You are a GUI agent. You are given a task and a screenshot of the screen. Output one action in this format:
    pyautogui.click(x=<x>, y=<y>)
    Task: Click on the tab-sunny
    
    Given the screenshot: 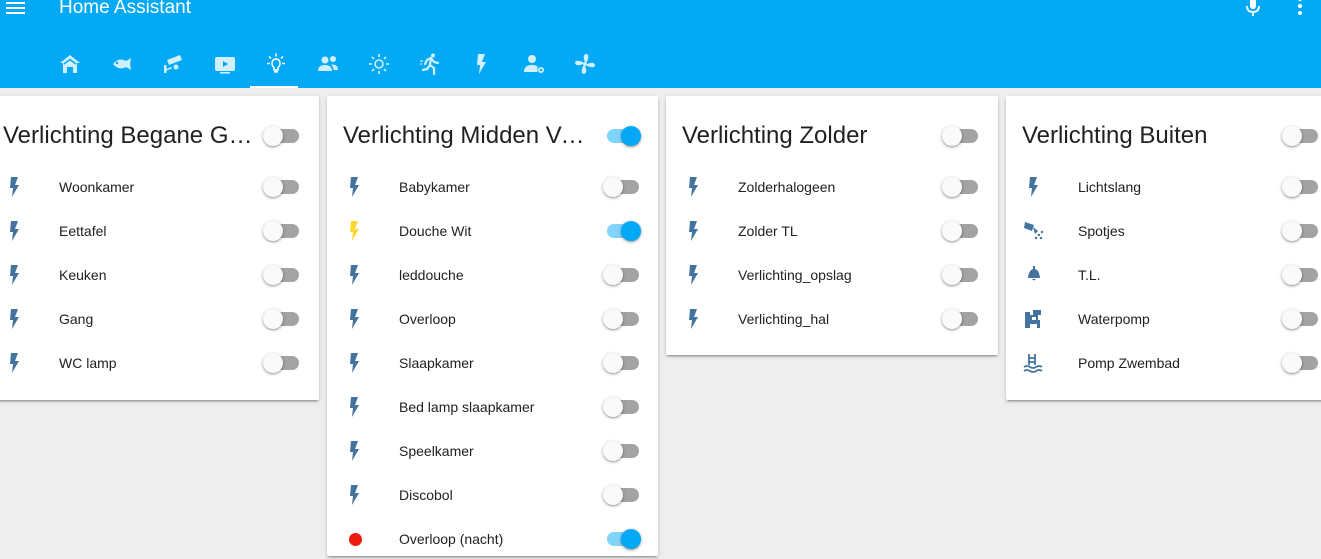 What is the action you would take?
    pyautogui.click(x=379, y=64)
    